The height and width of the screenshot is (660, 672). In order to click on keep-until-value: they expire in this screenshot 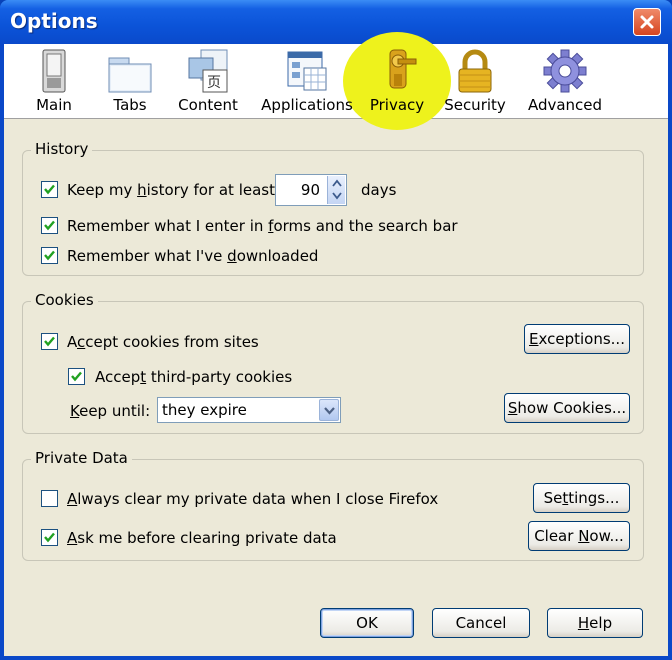, I will do `click(204, 410)`.